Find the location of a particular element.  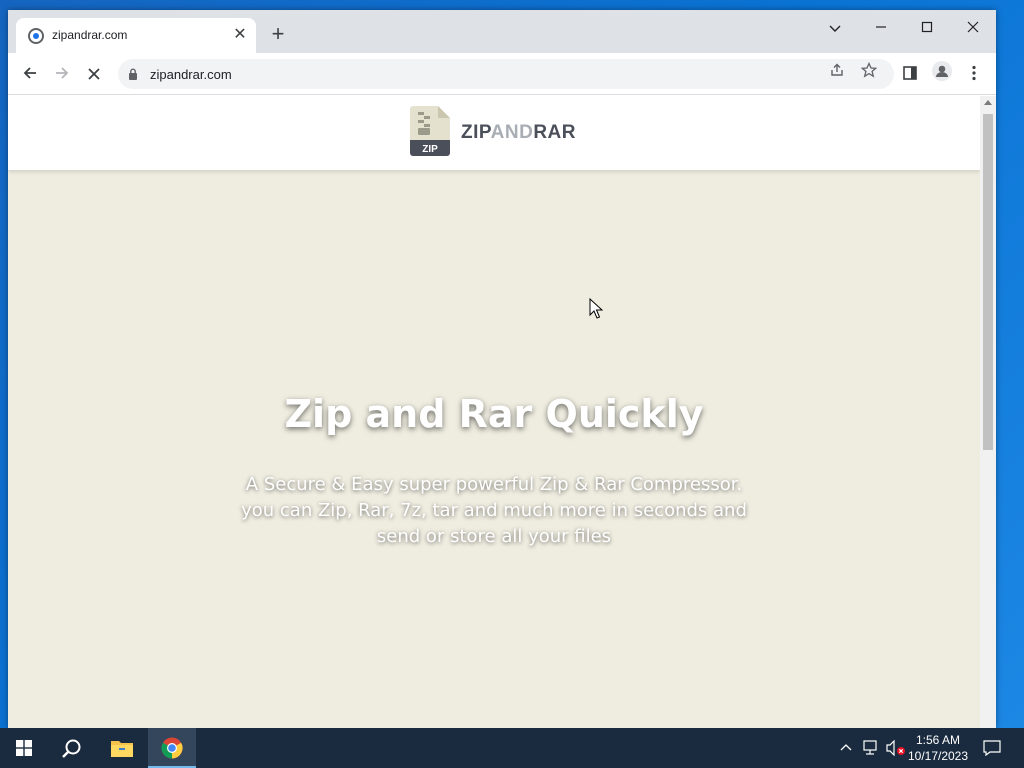

chrome-taskbar-button is located at coordinates (172, 748).